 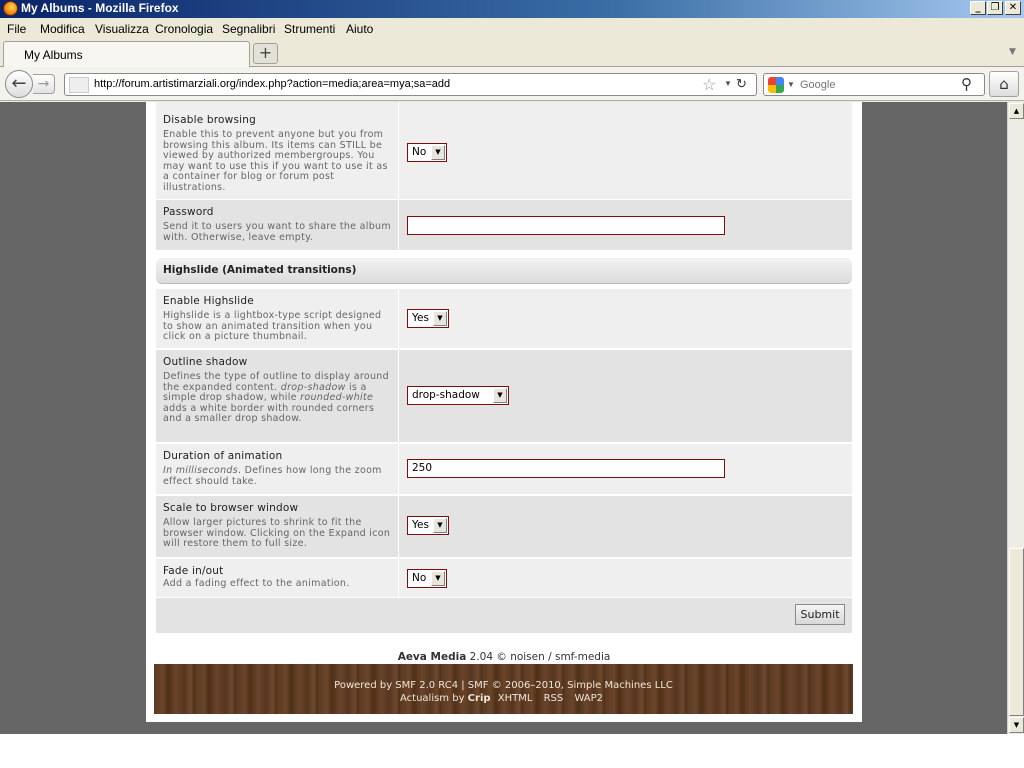 I want to click on password-input, so click(x=566, y=225).